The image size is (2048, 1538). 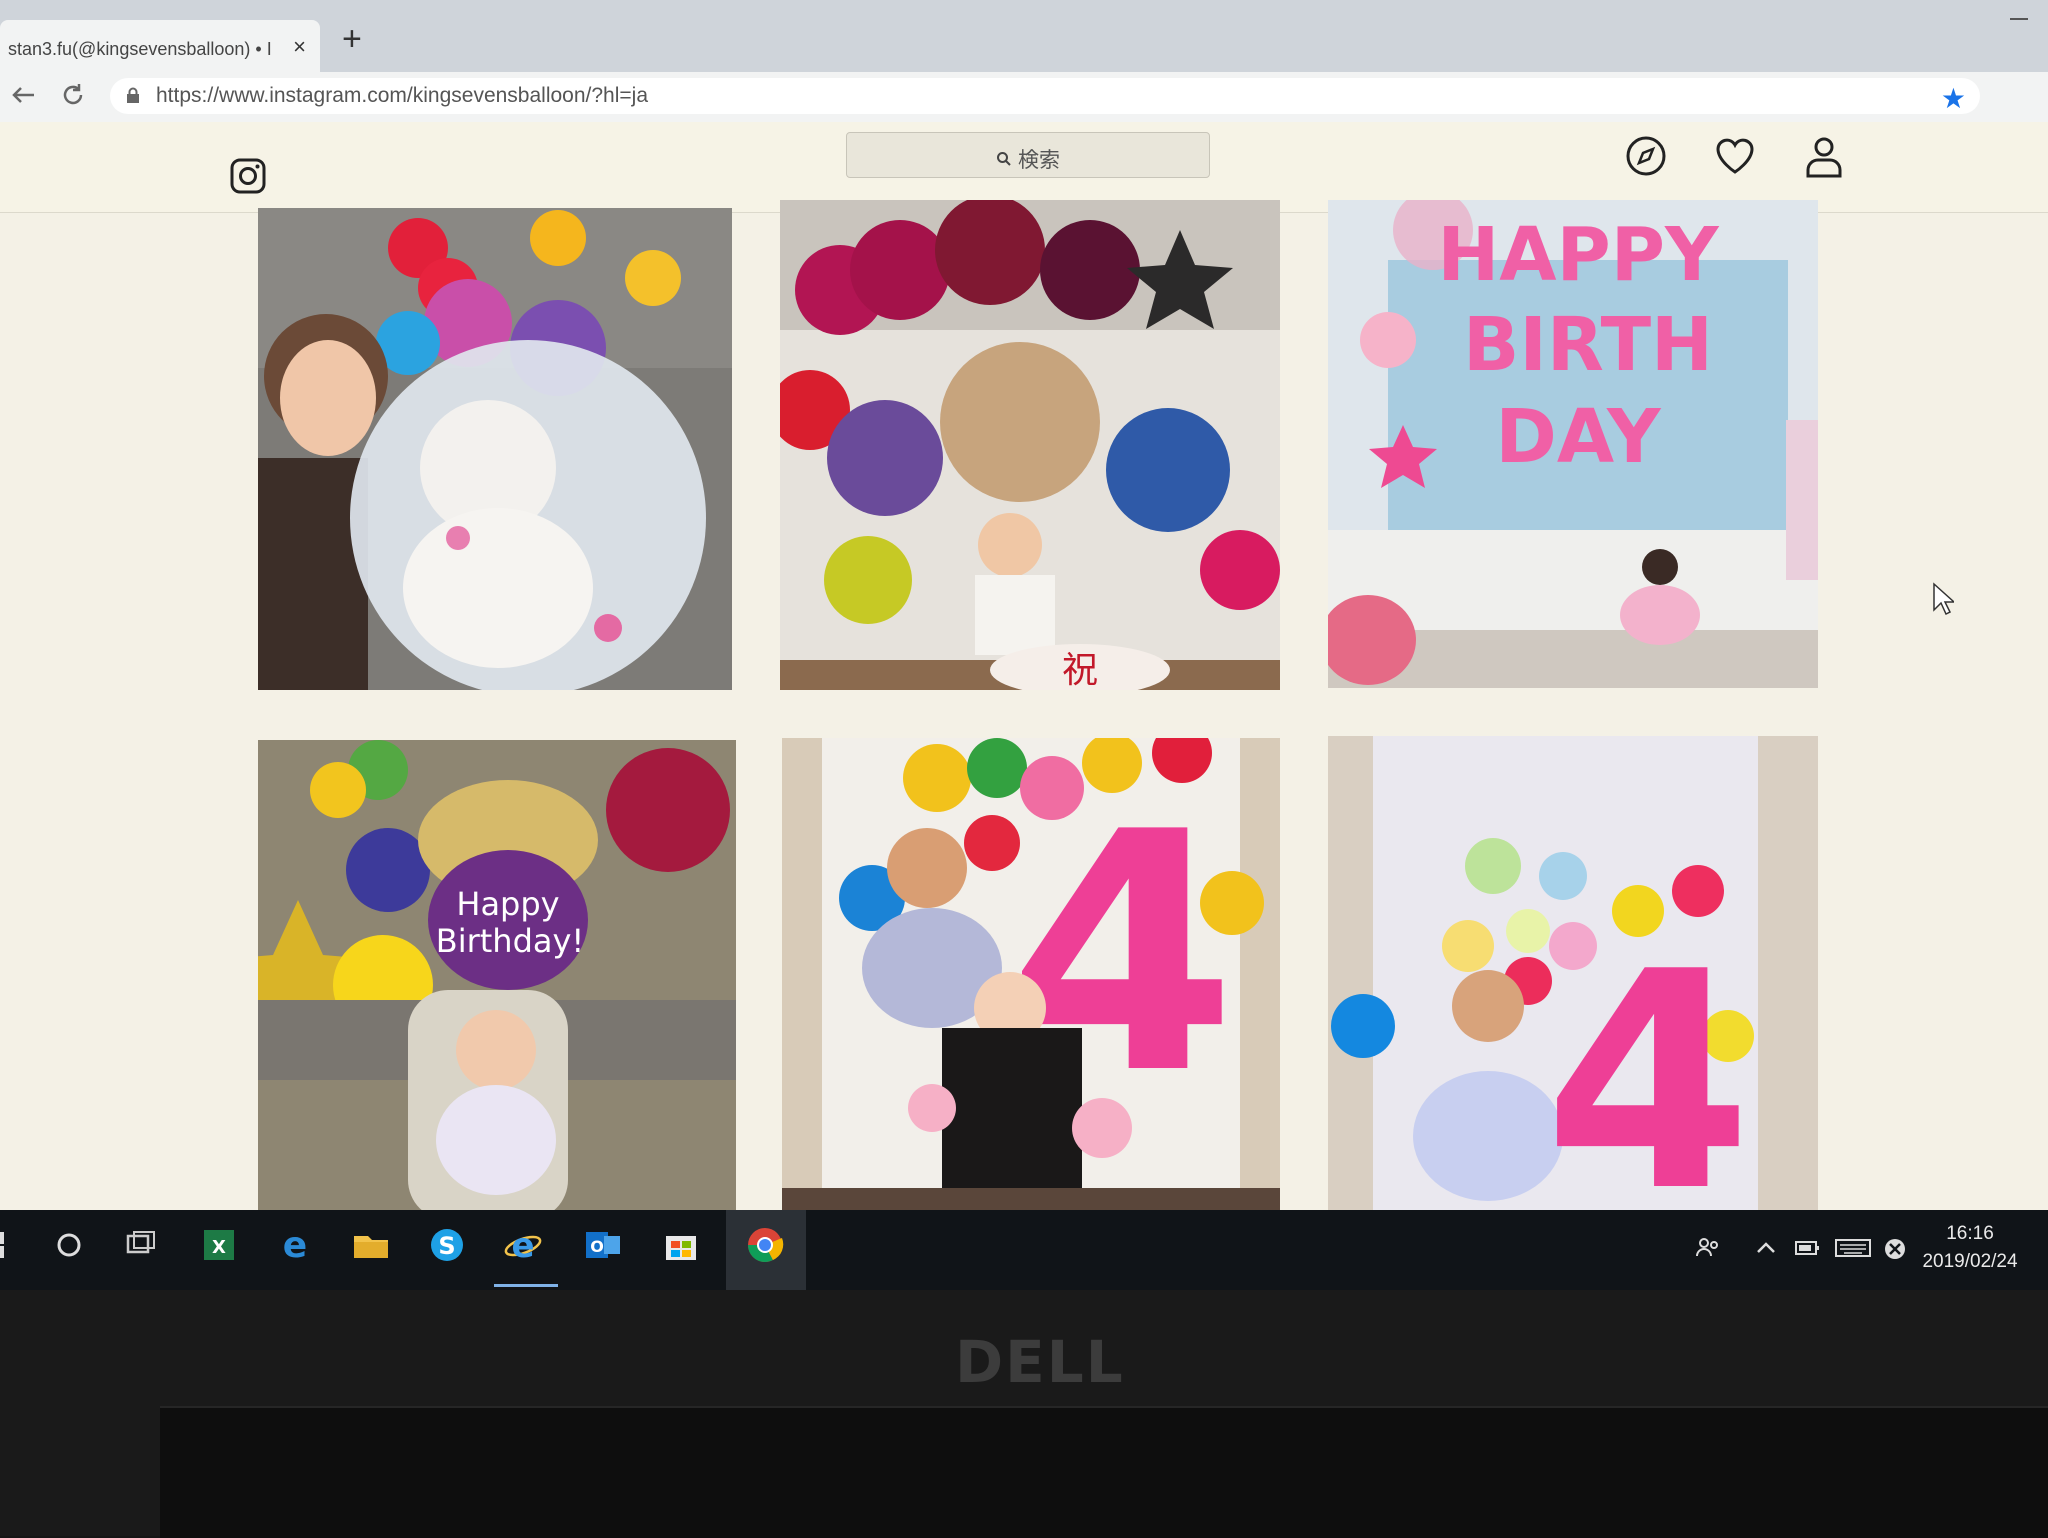 What do you see at coordinates (1708, 1248) in the screenshot?
I see `people-icon` at bounding box center [1708, 1248].